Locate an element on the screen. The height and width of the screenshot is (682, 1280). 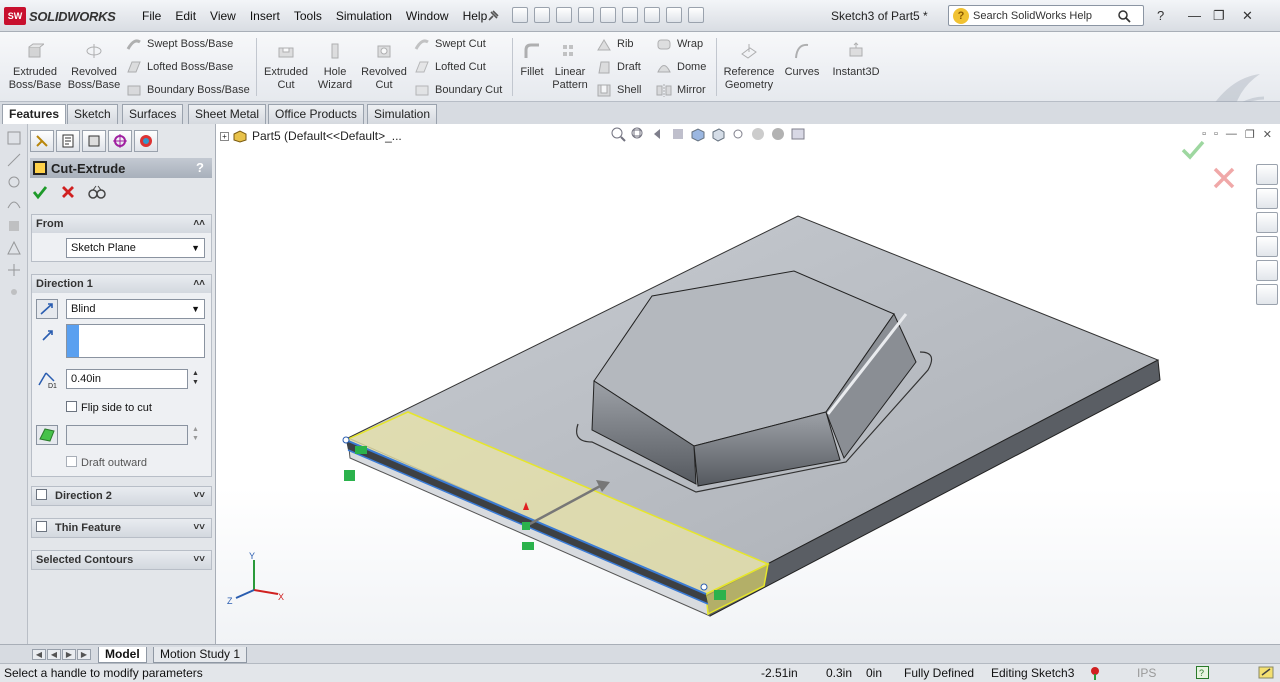
configuration-manager-tab-icon is located at coordinates (94, 141).